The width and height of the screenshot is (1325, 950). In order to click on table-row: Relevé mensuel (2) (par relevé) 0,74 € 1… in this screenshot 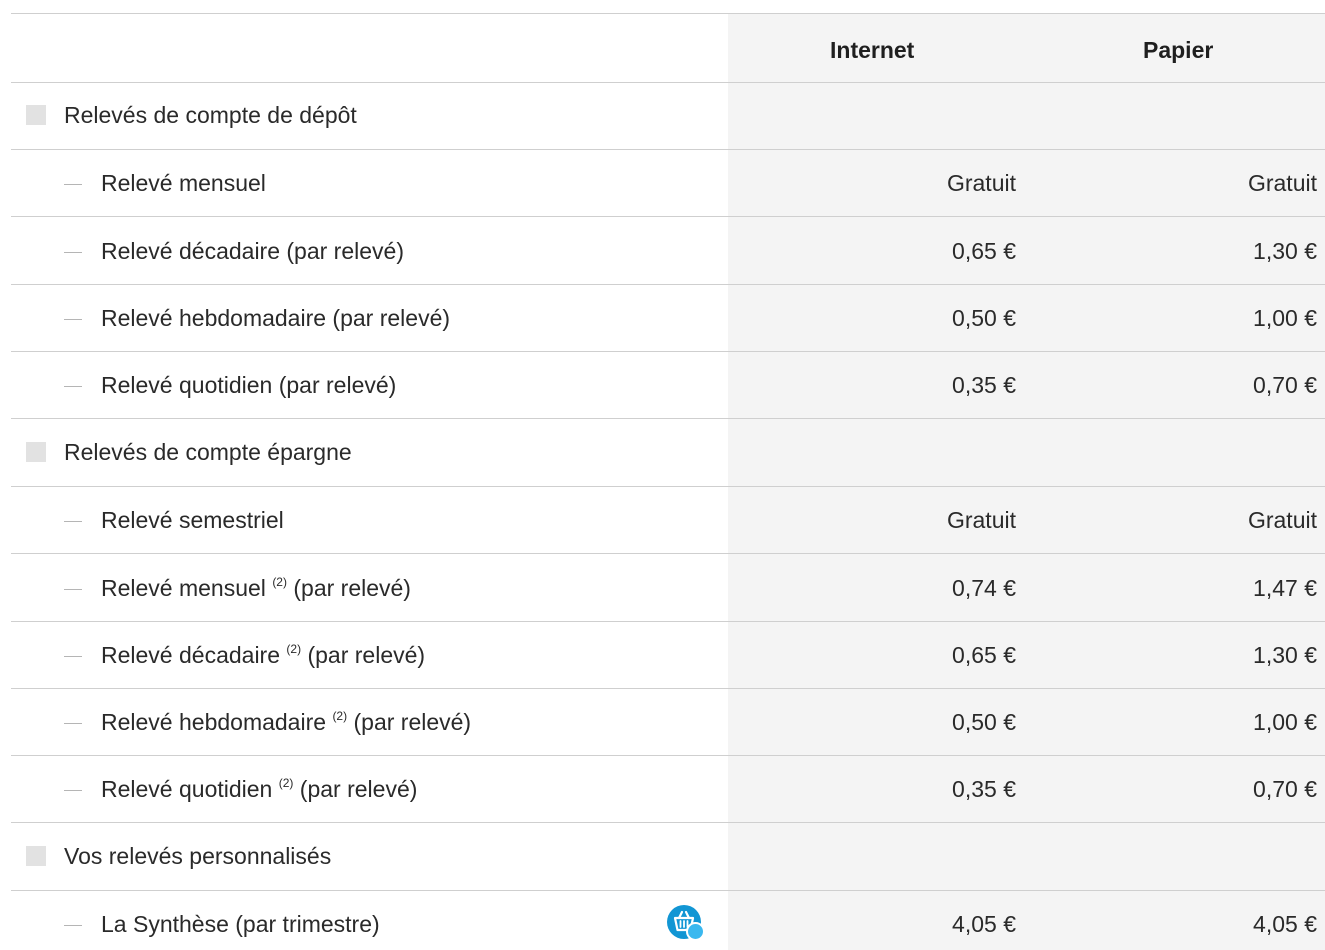, I will do `click(668, 588)`.